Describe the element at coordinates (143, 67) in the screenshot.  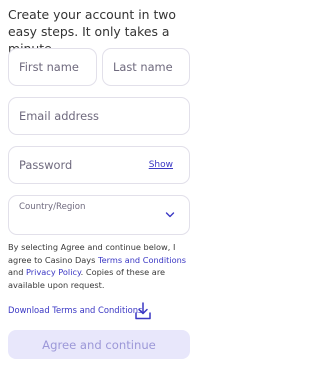
I see `last-name-placeholder: Last name` at that location.